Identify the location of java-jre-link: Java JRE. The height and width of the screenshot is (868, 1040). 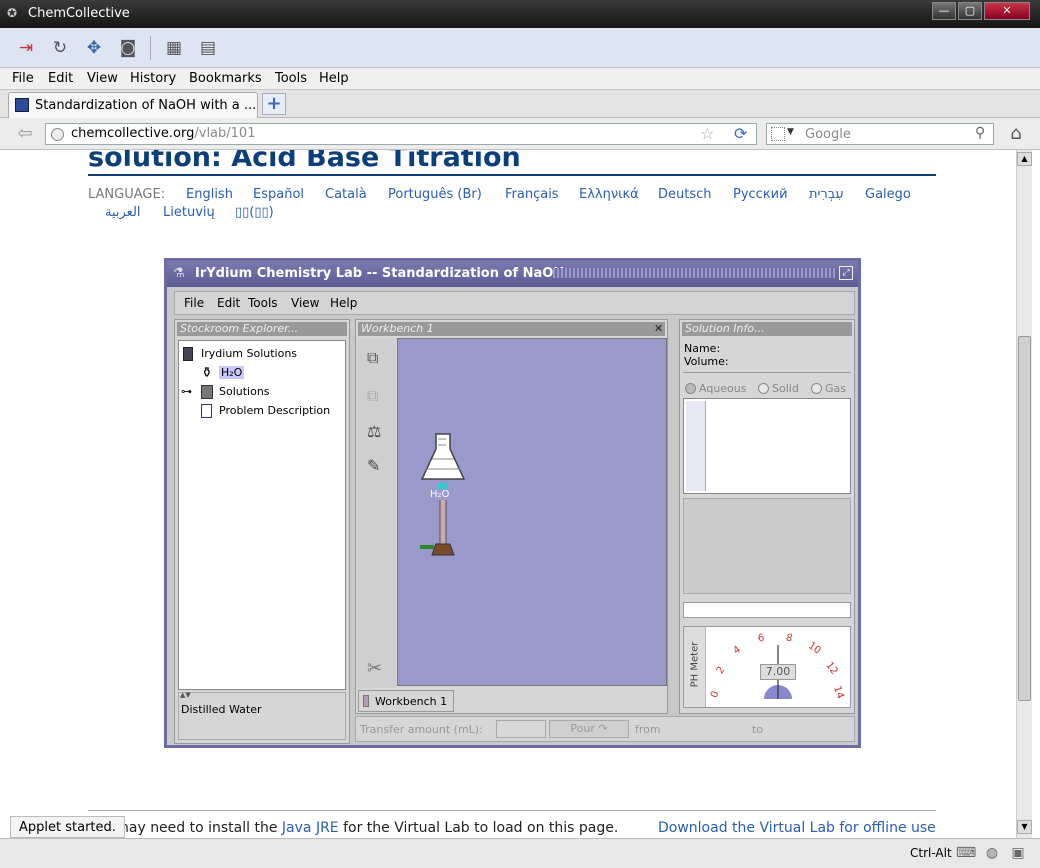
(310, 828).